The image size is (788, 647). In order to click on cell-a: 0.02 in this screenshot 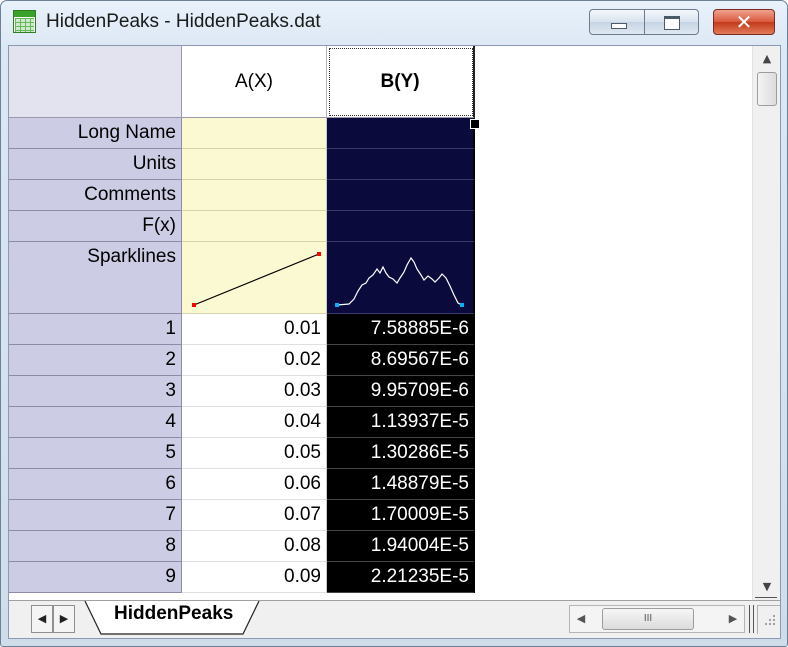, I will do `click(254, 360)`.